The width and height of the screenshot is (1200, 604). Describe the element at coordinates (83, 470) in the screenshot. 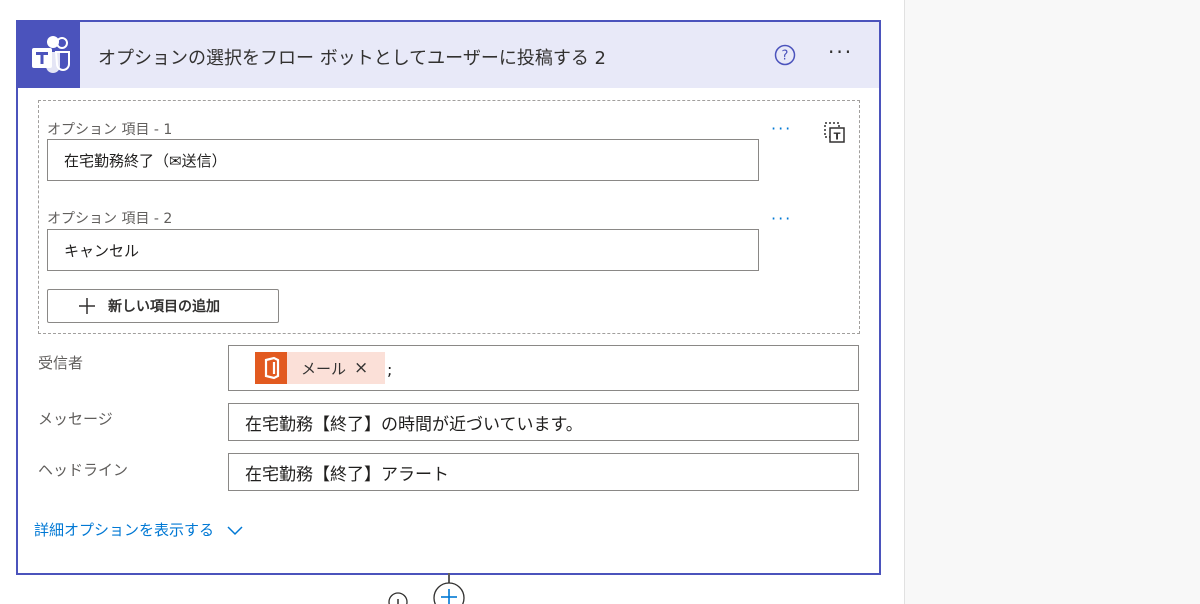

I see `headline-label: ヘッドライン` at that location.